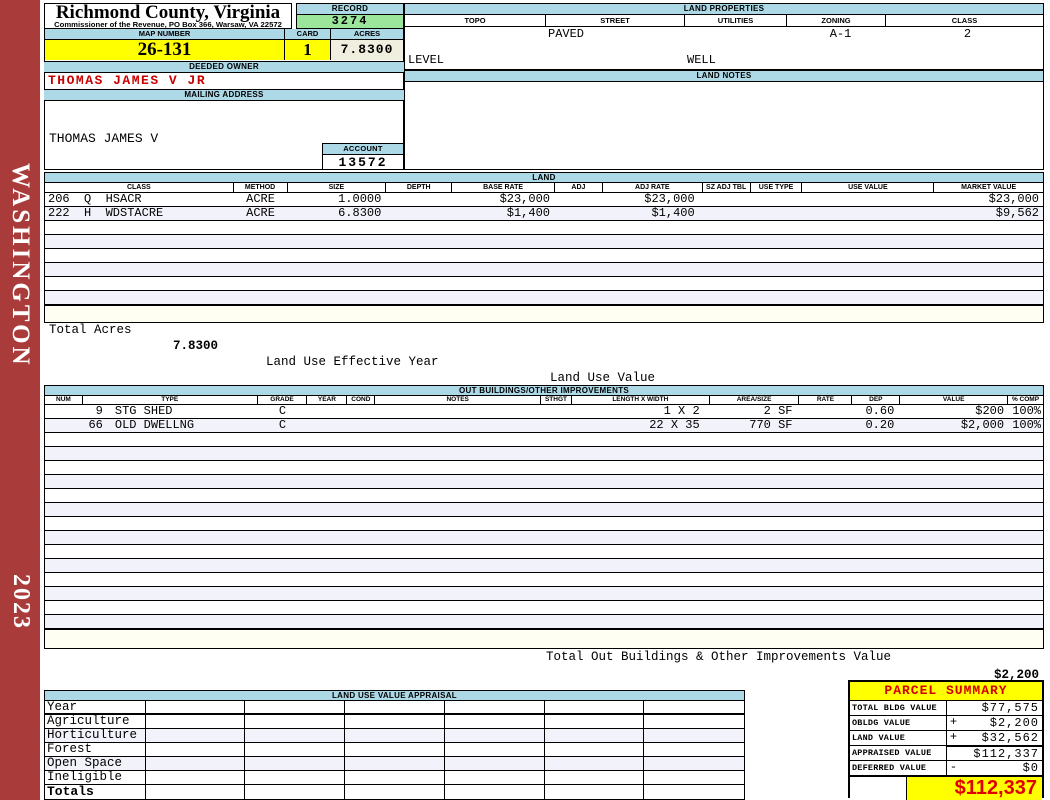  Describe the element at coordinates (826, 400) in the screenshot. I see `ob-col: RATE` at that location.